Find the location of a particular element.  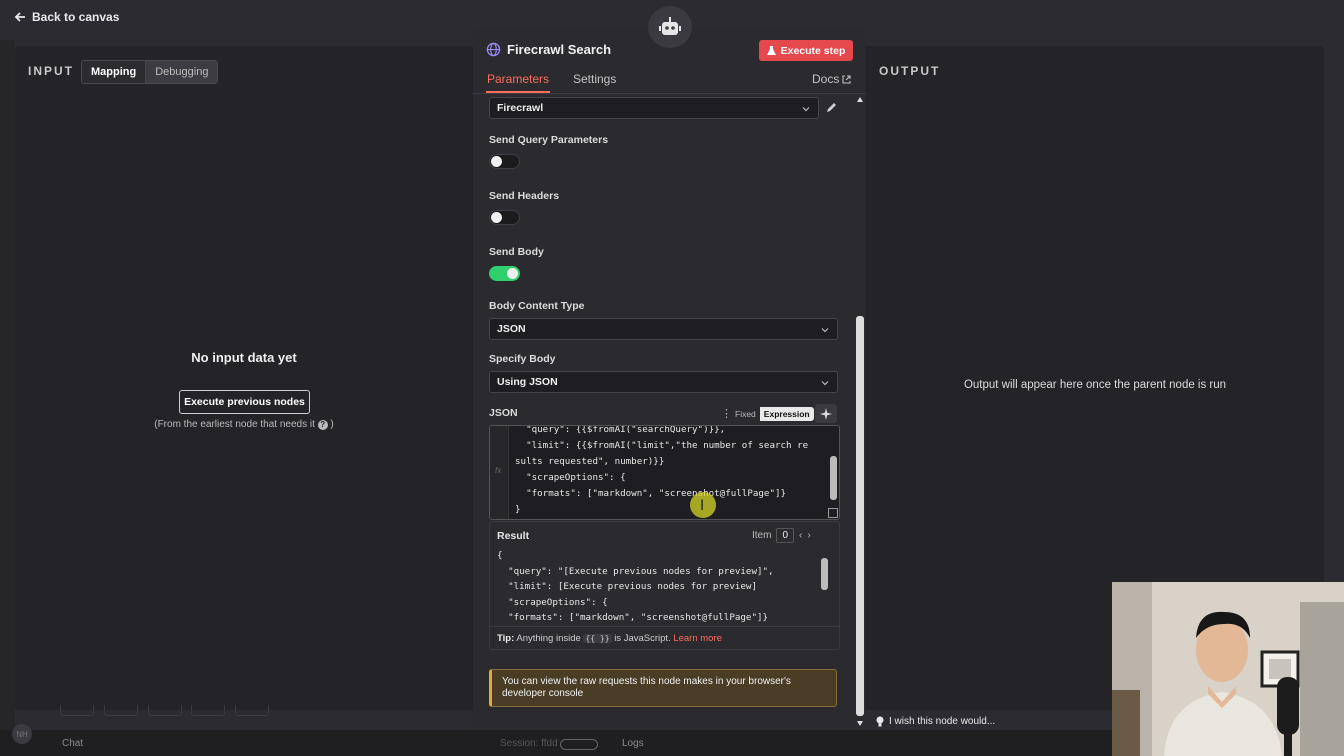

learn-more-link: Learn more is located at coordinates (697, 638).